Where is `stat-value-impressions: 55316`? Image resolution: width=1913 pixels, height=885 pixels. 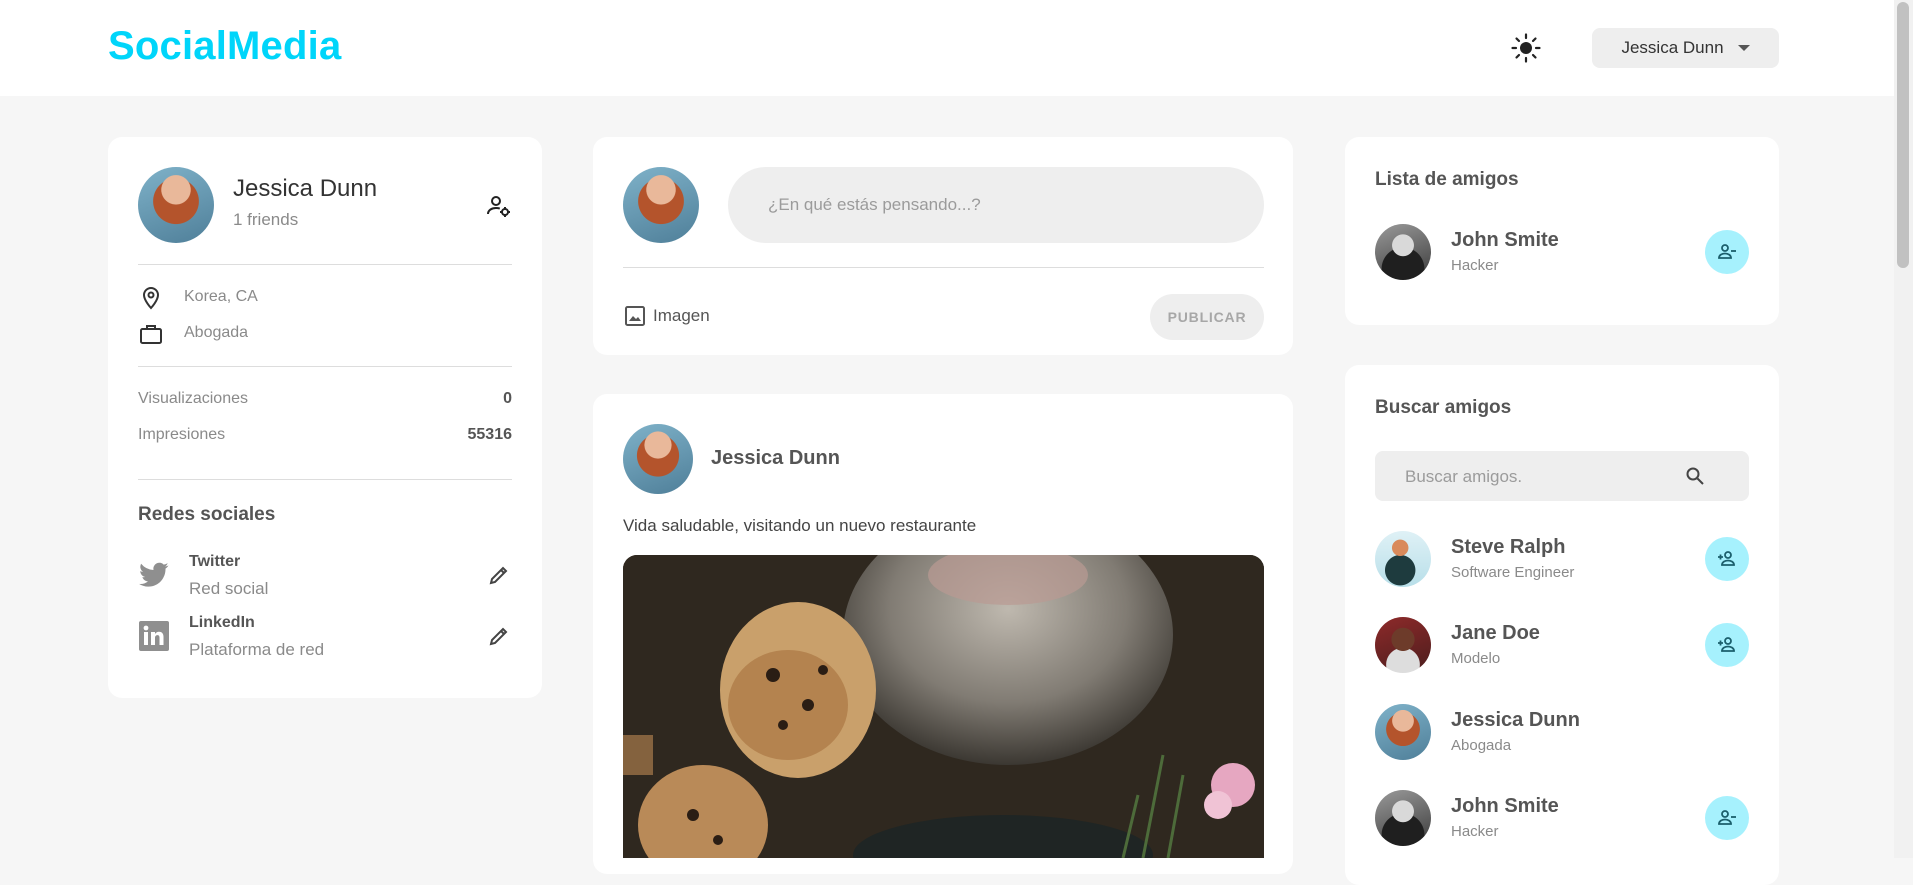
stat-value-impressions: 55316 is located at coordinates (490, 434).